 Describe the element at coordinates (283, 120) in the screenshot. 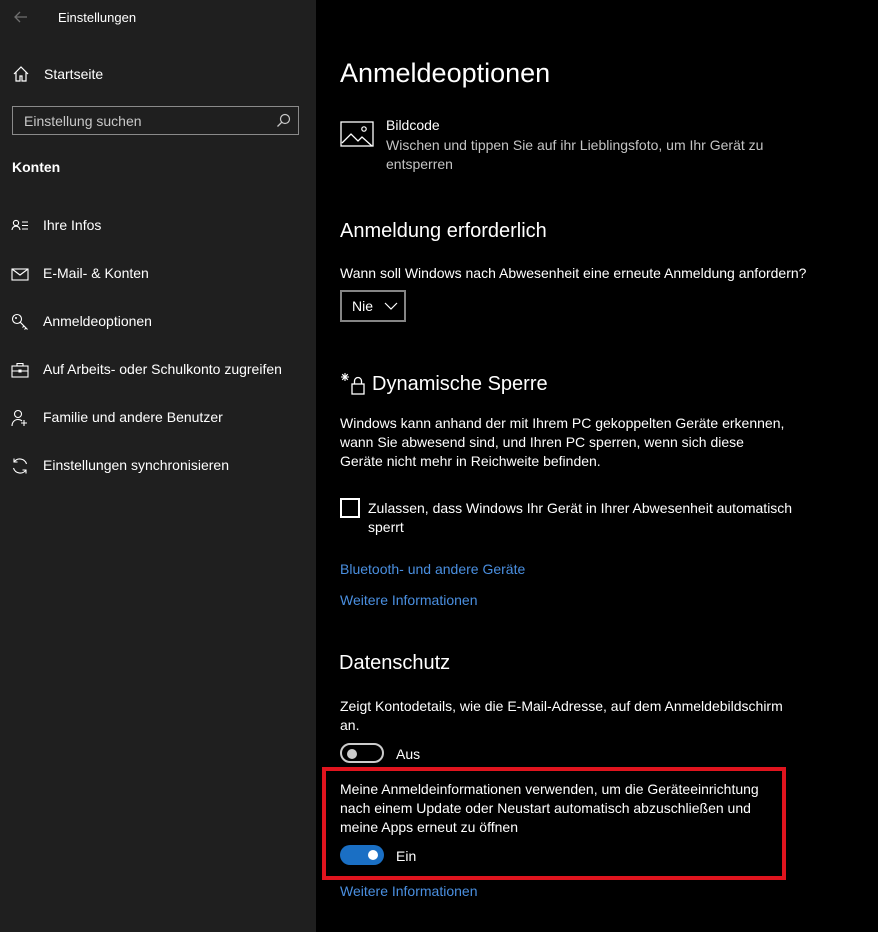

I see `search-icon` at that location.